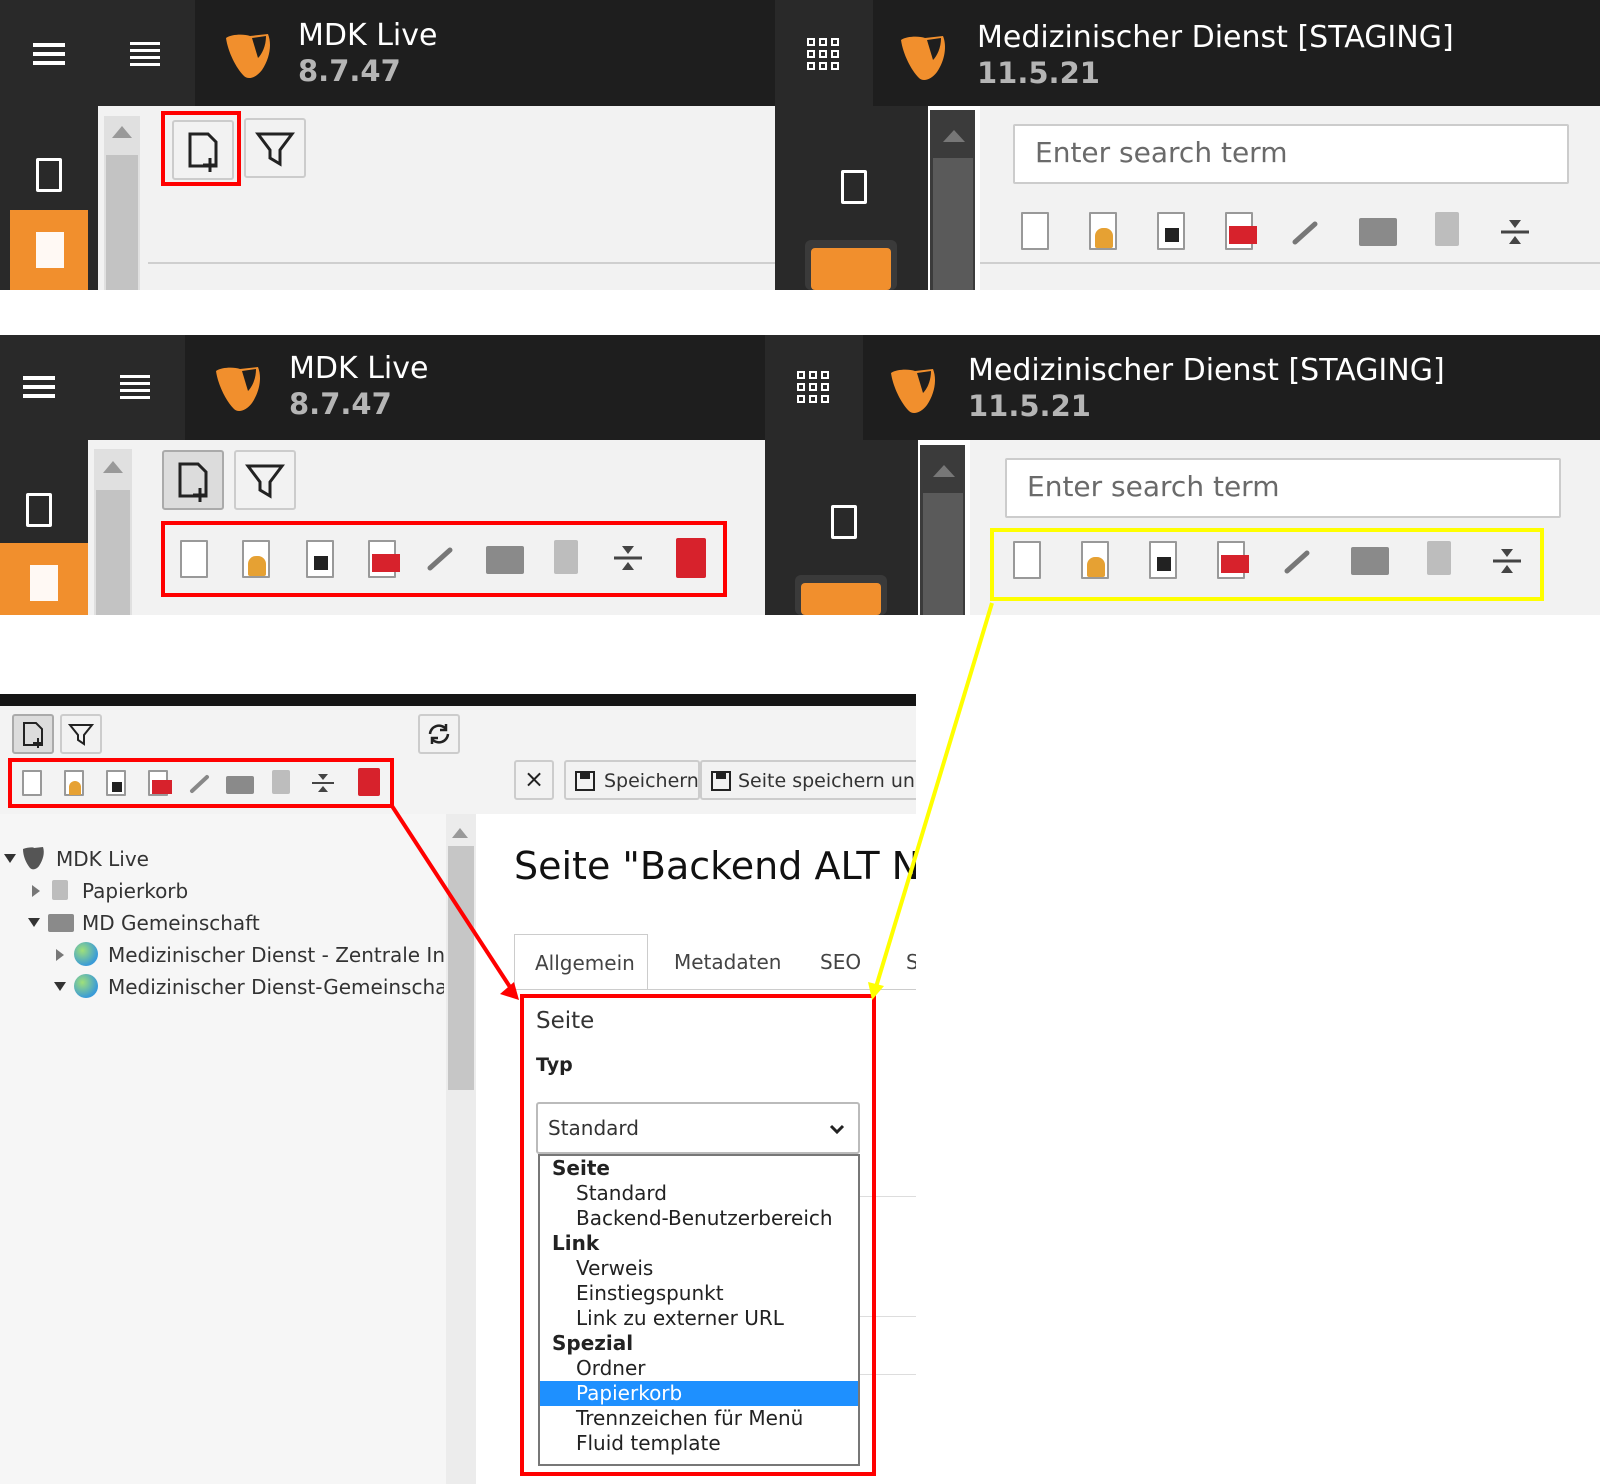 This screenshot has width=1600, height=1484. I want to click on yellow-arrow-line, so click(934, 795).